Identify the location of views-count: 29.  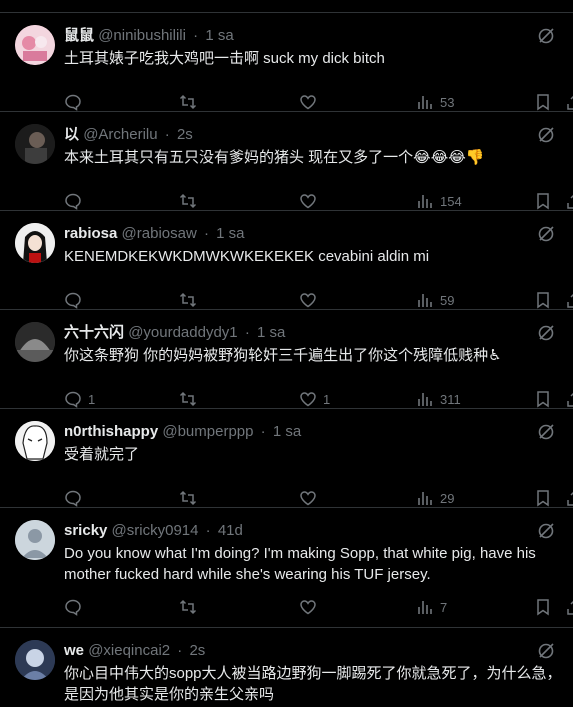
(447, 498).